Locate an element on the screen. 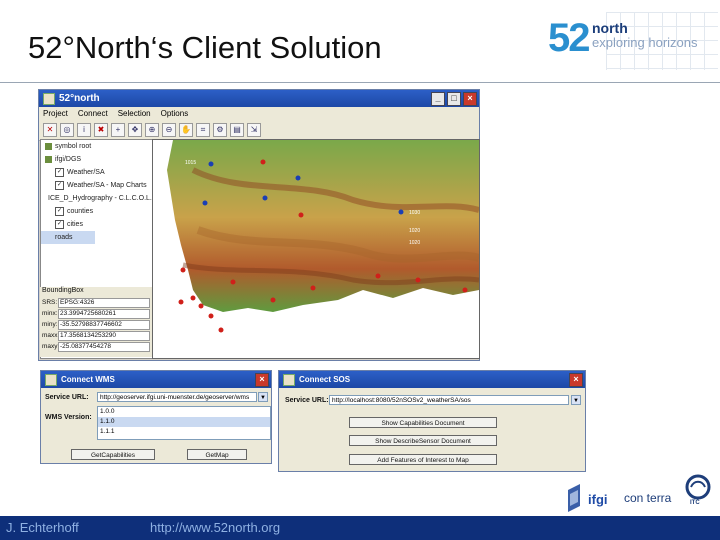 This screenshot has width=720, height=540. get-map-button: GetMap is located at coordinates (217, 454).